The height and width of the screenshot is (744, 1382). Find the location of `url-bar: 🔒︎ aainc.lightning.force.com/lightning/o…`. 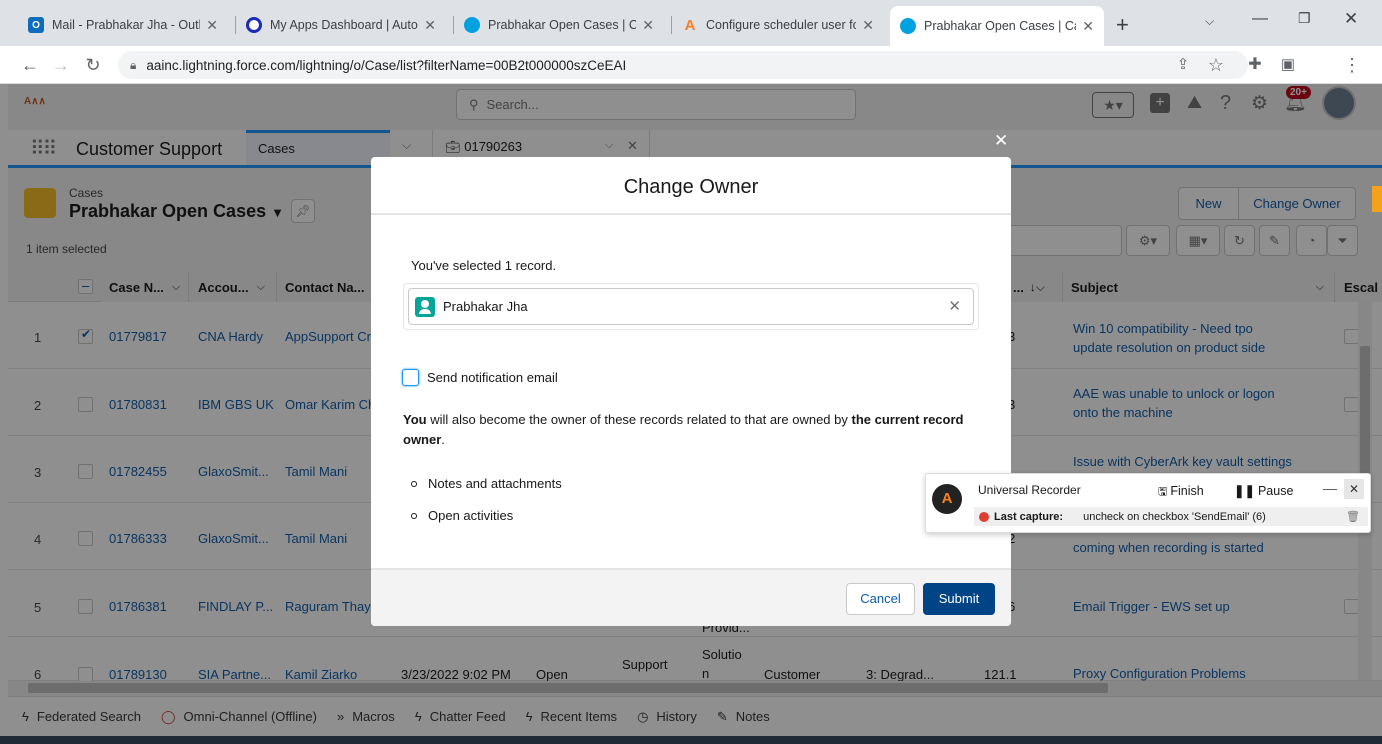

url-bar: 🔒︎ aainc.lightning.force.com/lightning/o… is located at coordinates (683, 65).